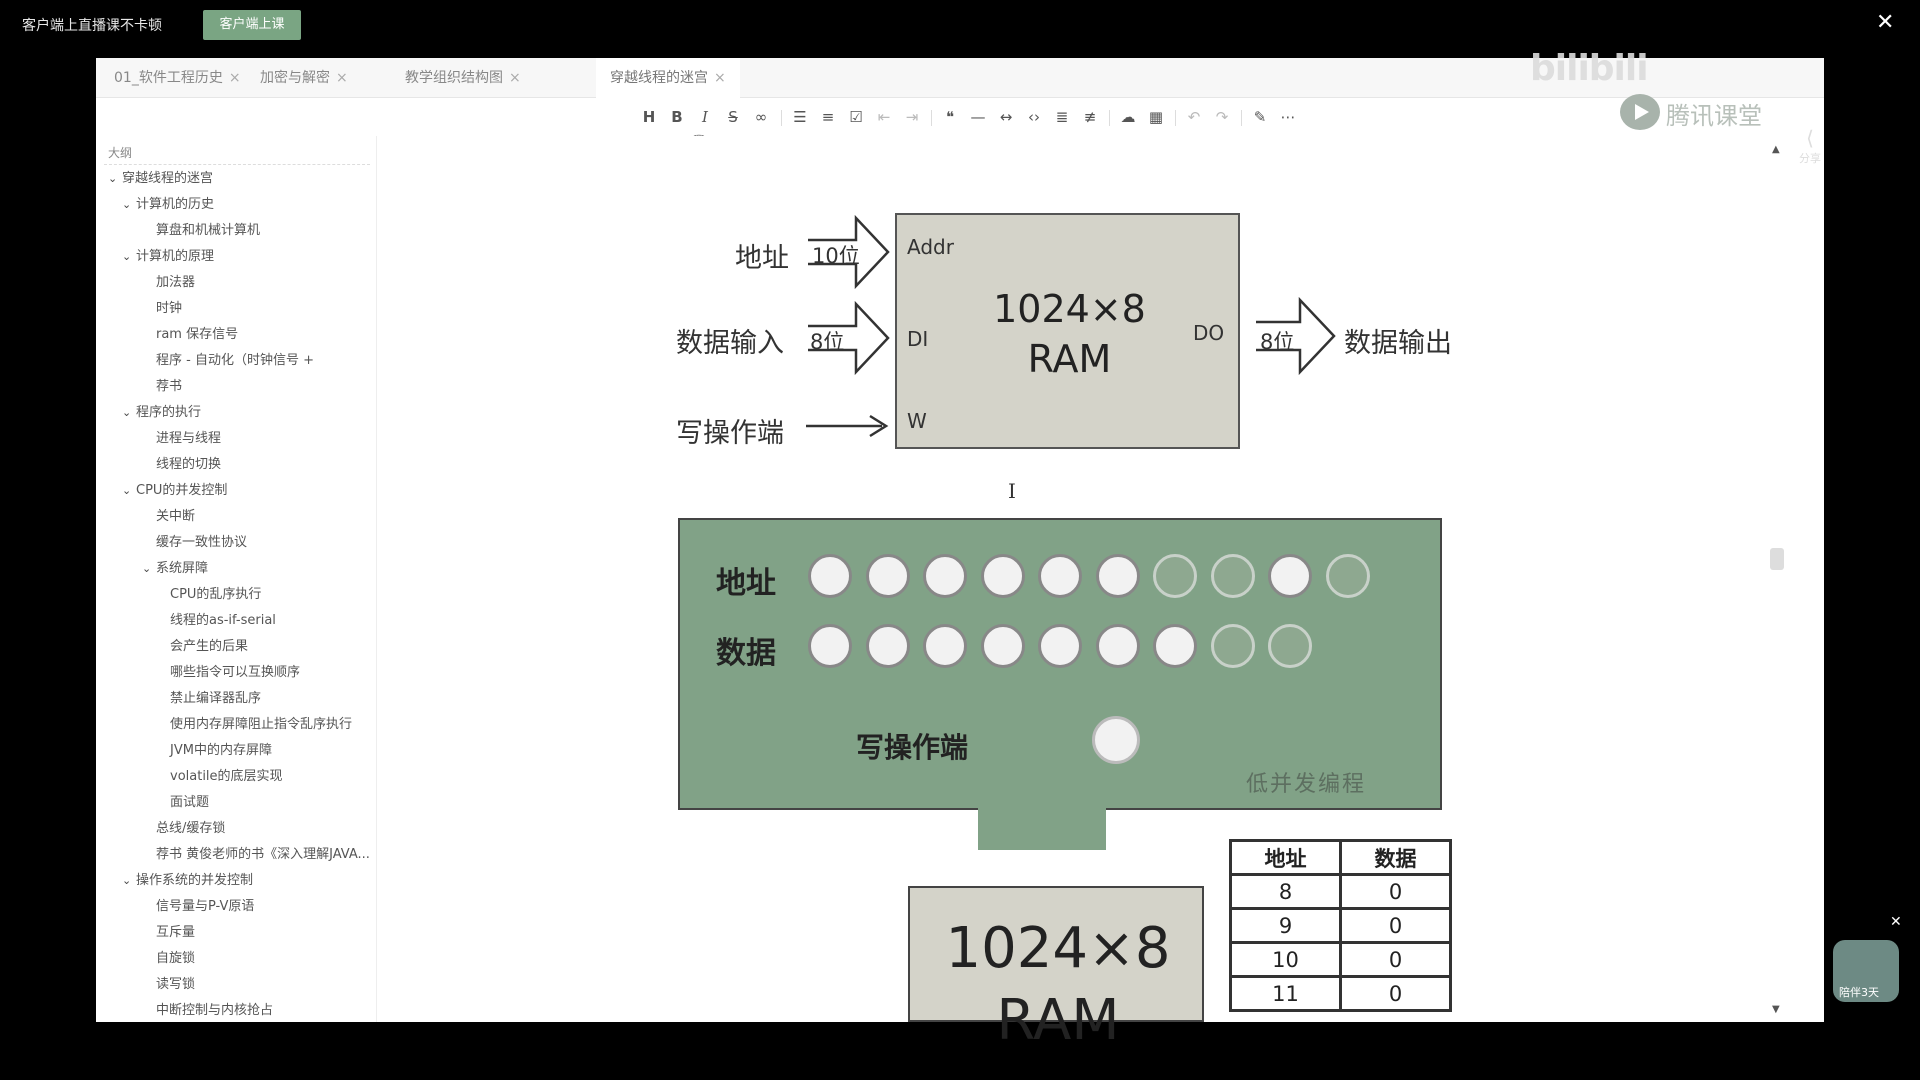 The image size is (1920, 1080). Describe the element at coordinates (174, 491) in the screenshot. I see `outline-item: ⌄ CPU的并发控制` at that location.